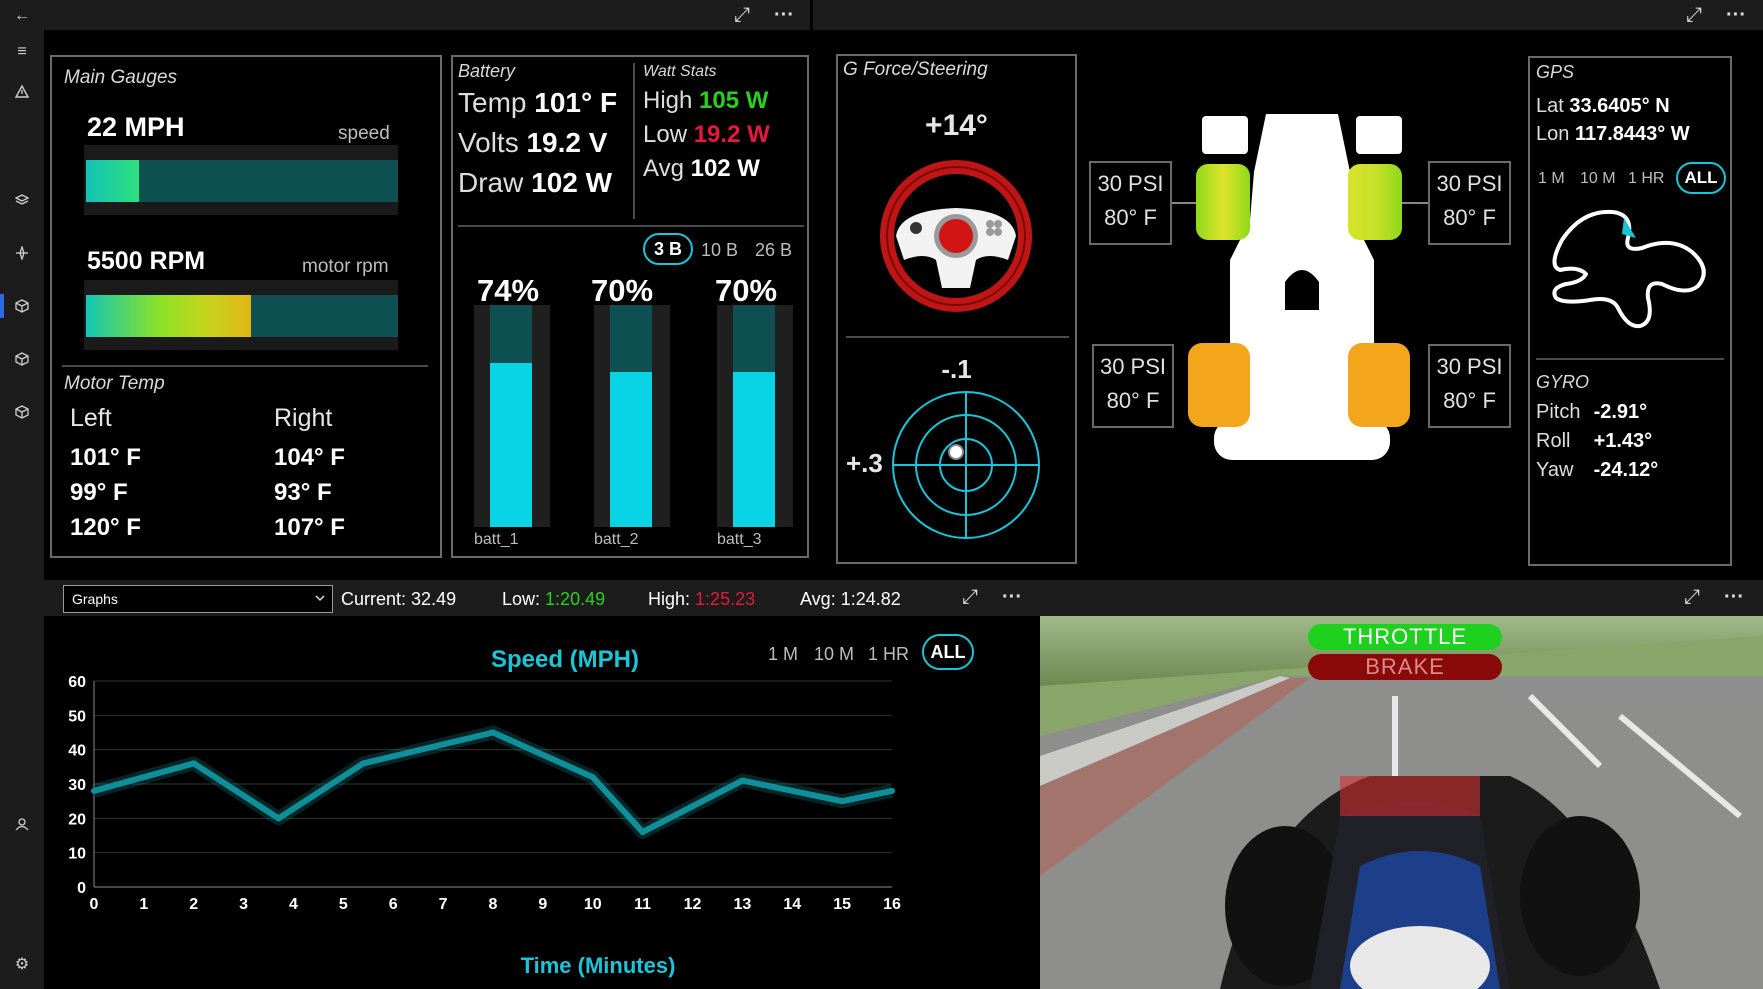  What do you see at coordinates (956, 452) in the screenshot?
I see `g-force-dot` at bounding box center [956, 452].